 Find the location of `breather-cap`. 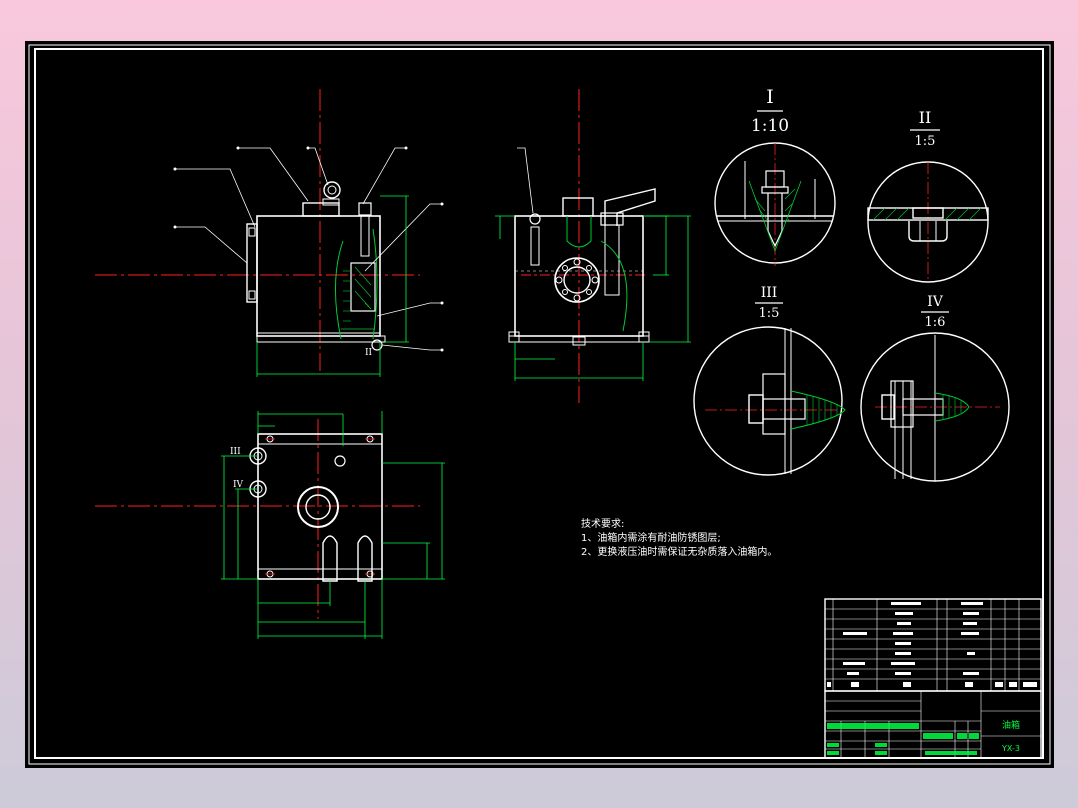

breather-cap is located at coordinates (332, 190).